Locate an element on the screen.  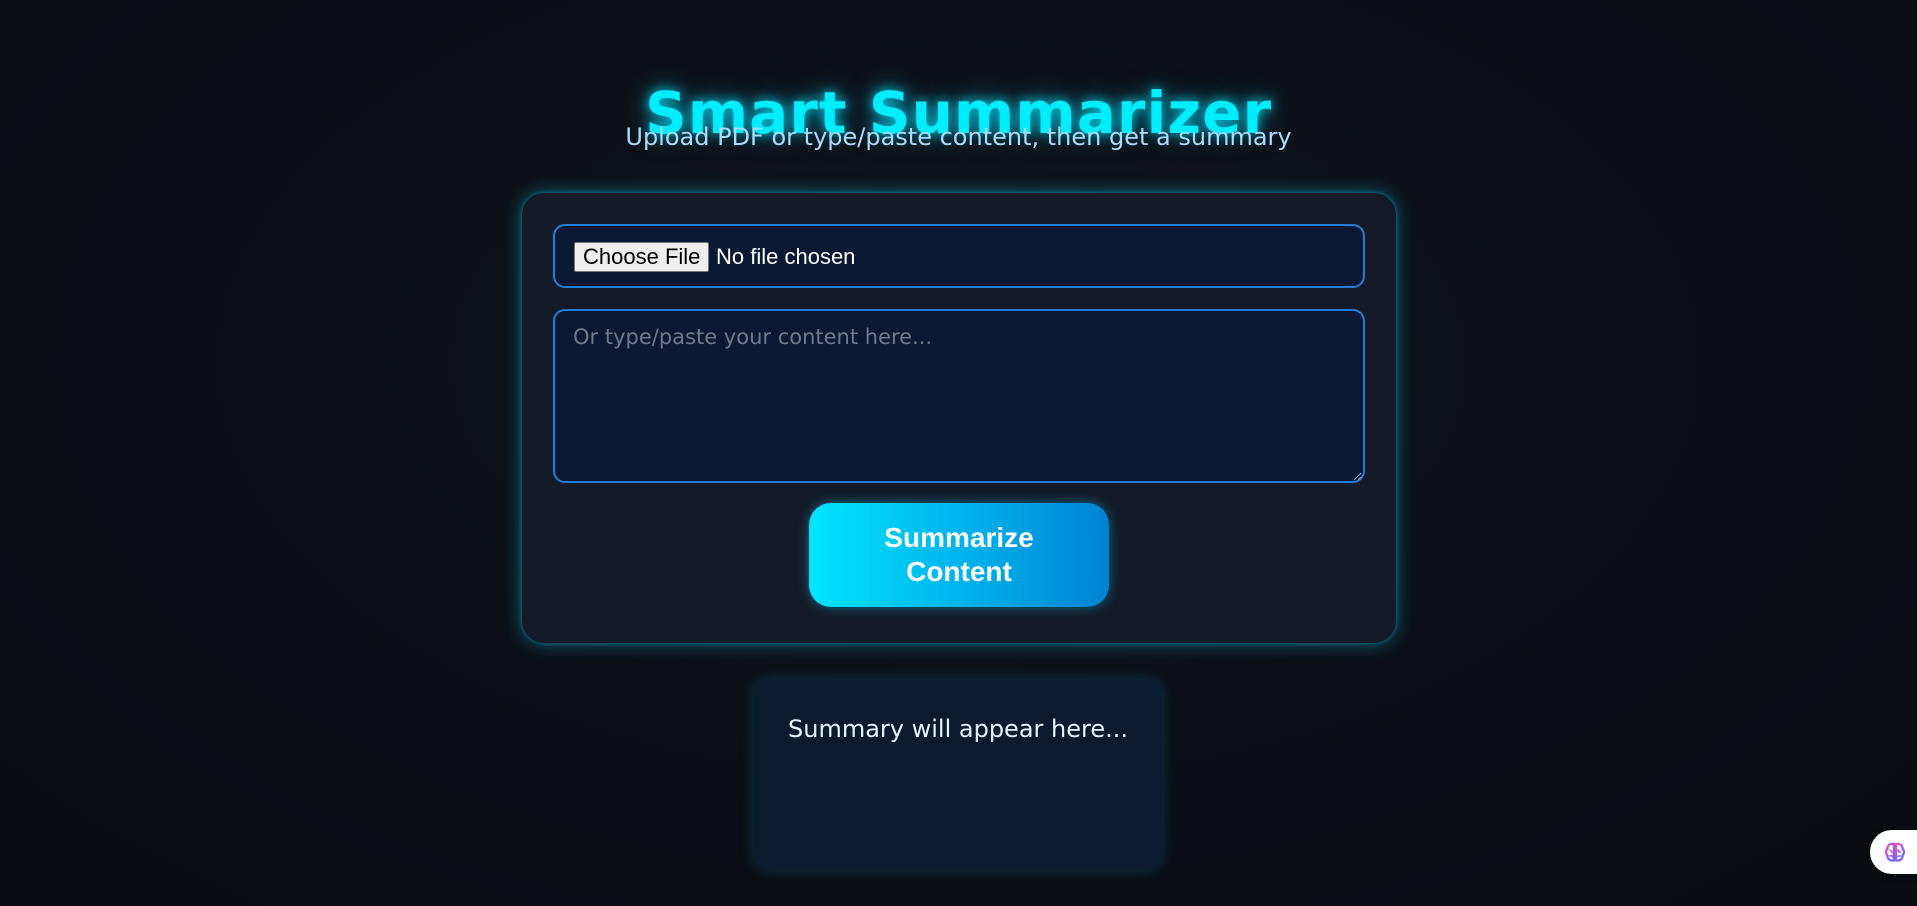
brain-icon is located at coordinates (1895, 852).